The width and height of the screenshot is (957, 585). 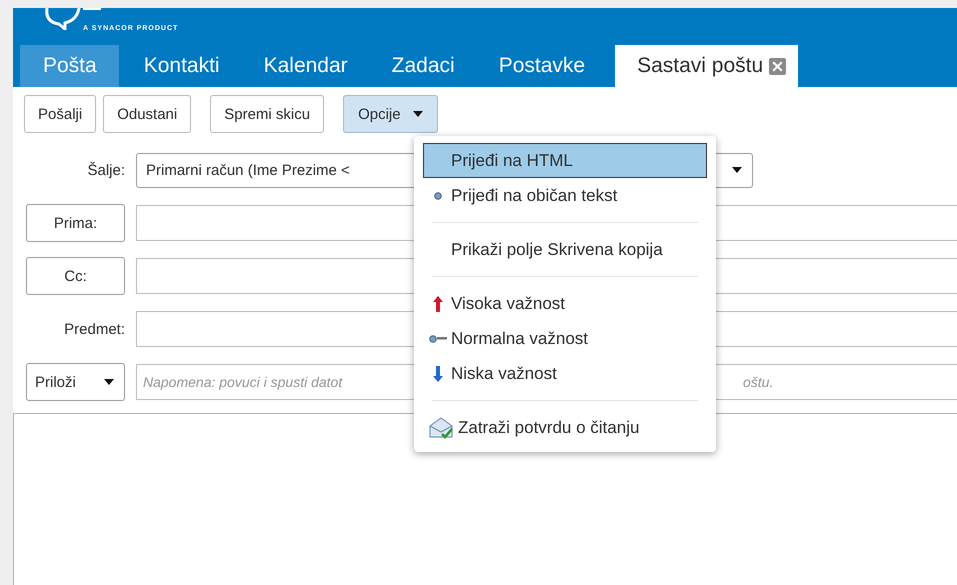 What do you see at coordinates (94, 329) in the screenshot?
I see `subject-label: Predmet:` at bounding box center [94, 329].